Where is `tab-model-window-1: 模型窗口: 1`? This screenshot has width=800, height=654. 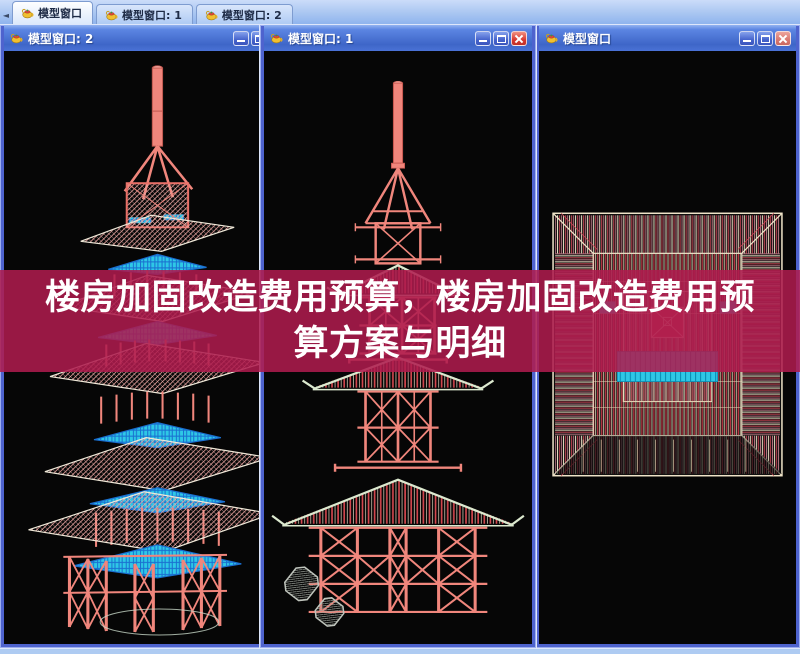
tab-model-window-1: 模型窗口: 1 is located at coordinates (144, 14).